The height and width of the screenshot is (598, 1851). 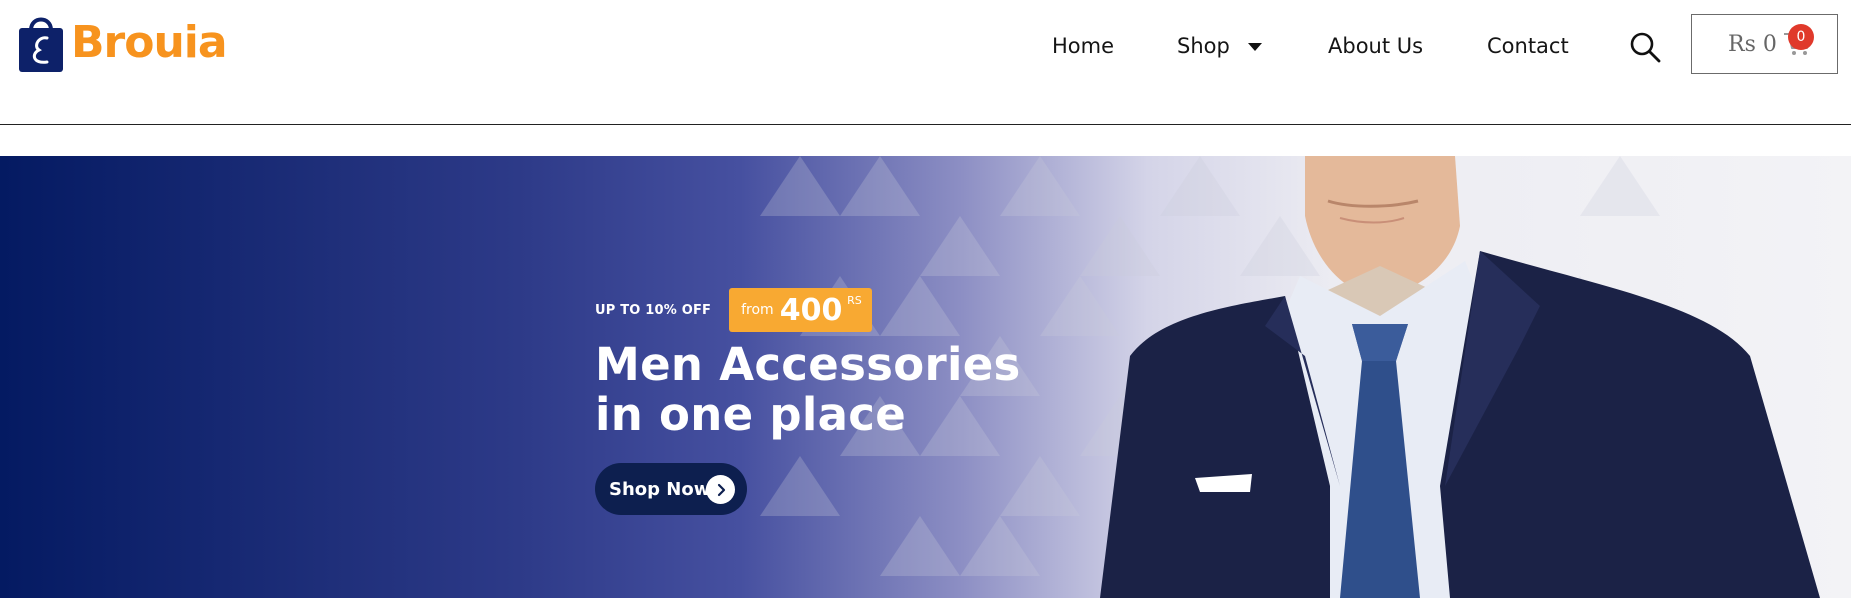 I want to click on price-badge: from 400 RS, so click(x=801, y=310).